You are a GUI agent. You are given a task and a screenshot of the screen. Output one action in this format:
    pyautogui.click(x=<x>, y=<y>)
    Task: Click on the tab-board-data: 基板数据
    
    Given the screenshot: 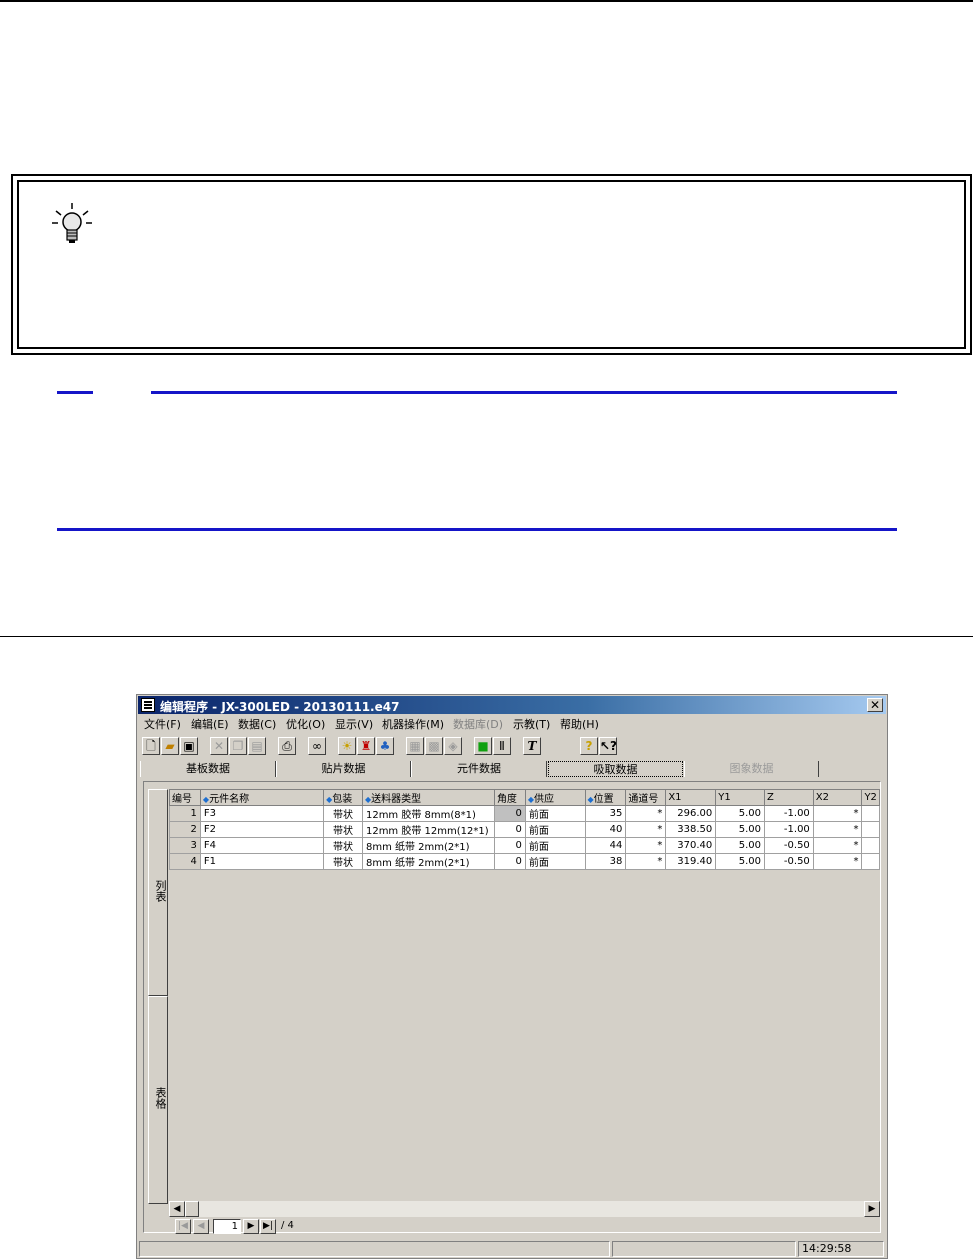 What is the action you would take?
    pyautogui.click(x=208, y=769)
    